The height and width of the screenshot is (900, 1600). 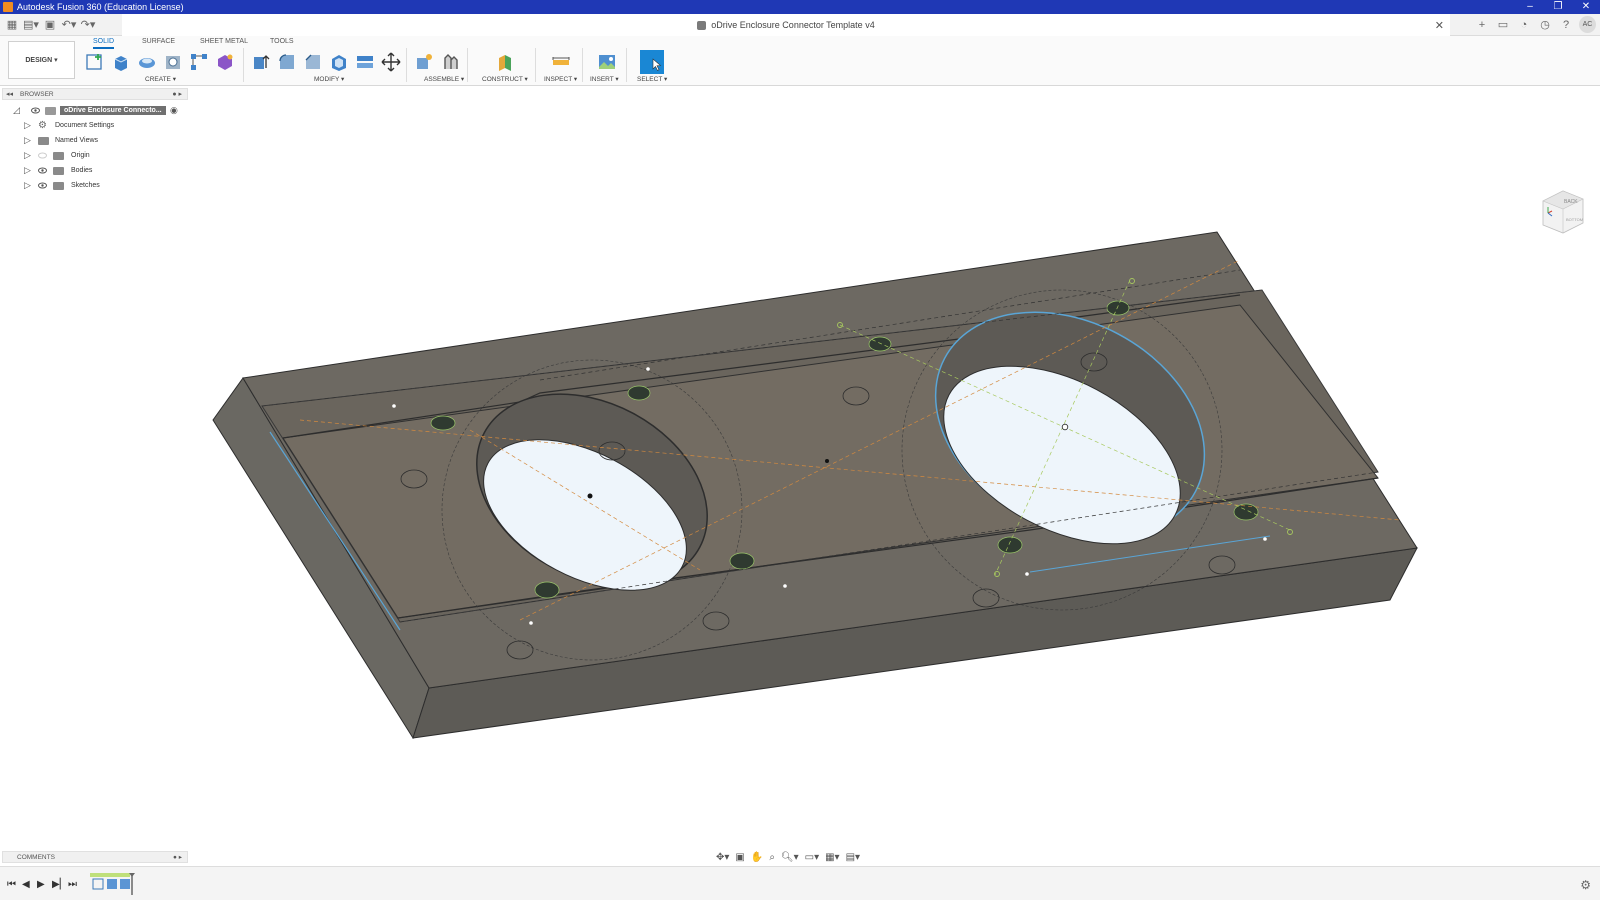 What do you see at coordinates (1585, 885) in the screenshot?
I see `timeline-settings-gear-icon: ⚙` at bounding box center [1585, 885].